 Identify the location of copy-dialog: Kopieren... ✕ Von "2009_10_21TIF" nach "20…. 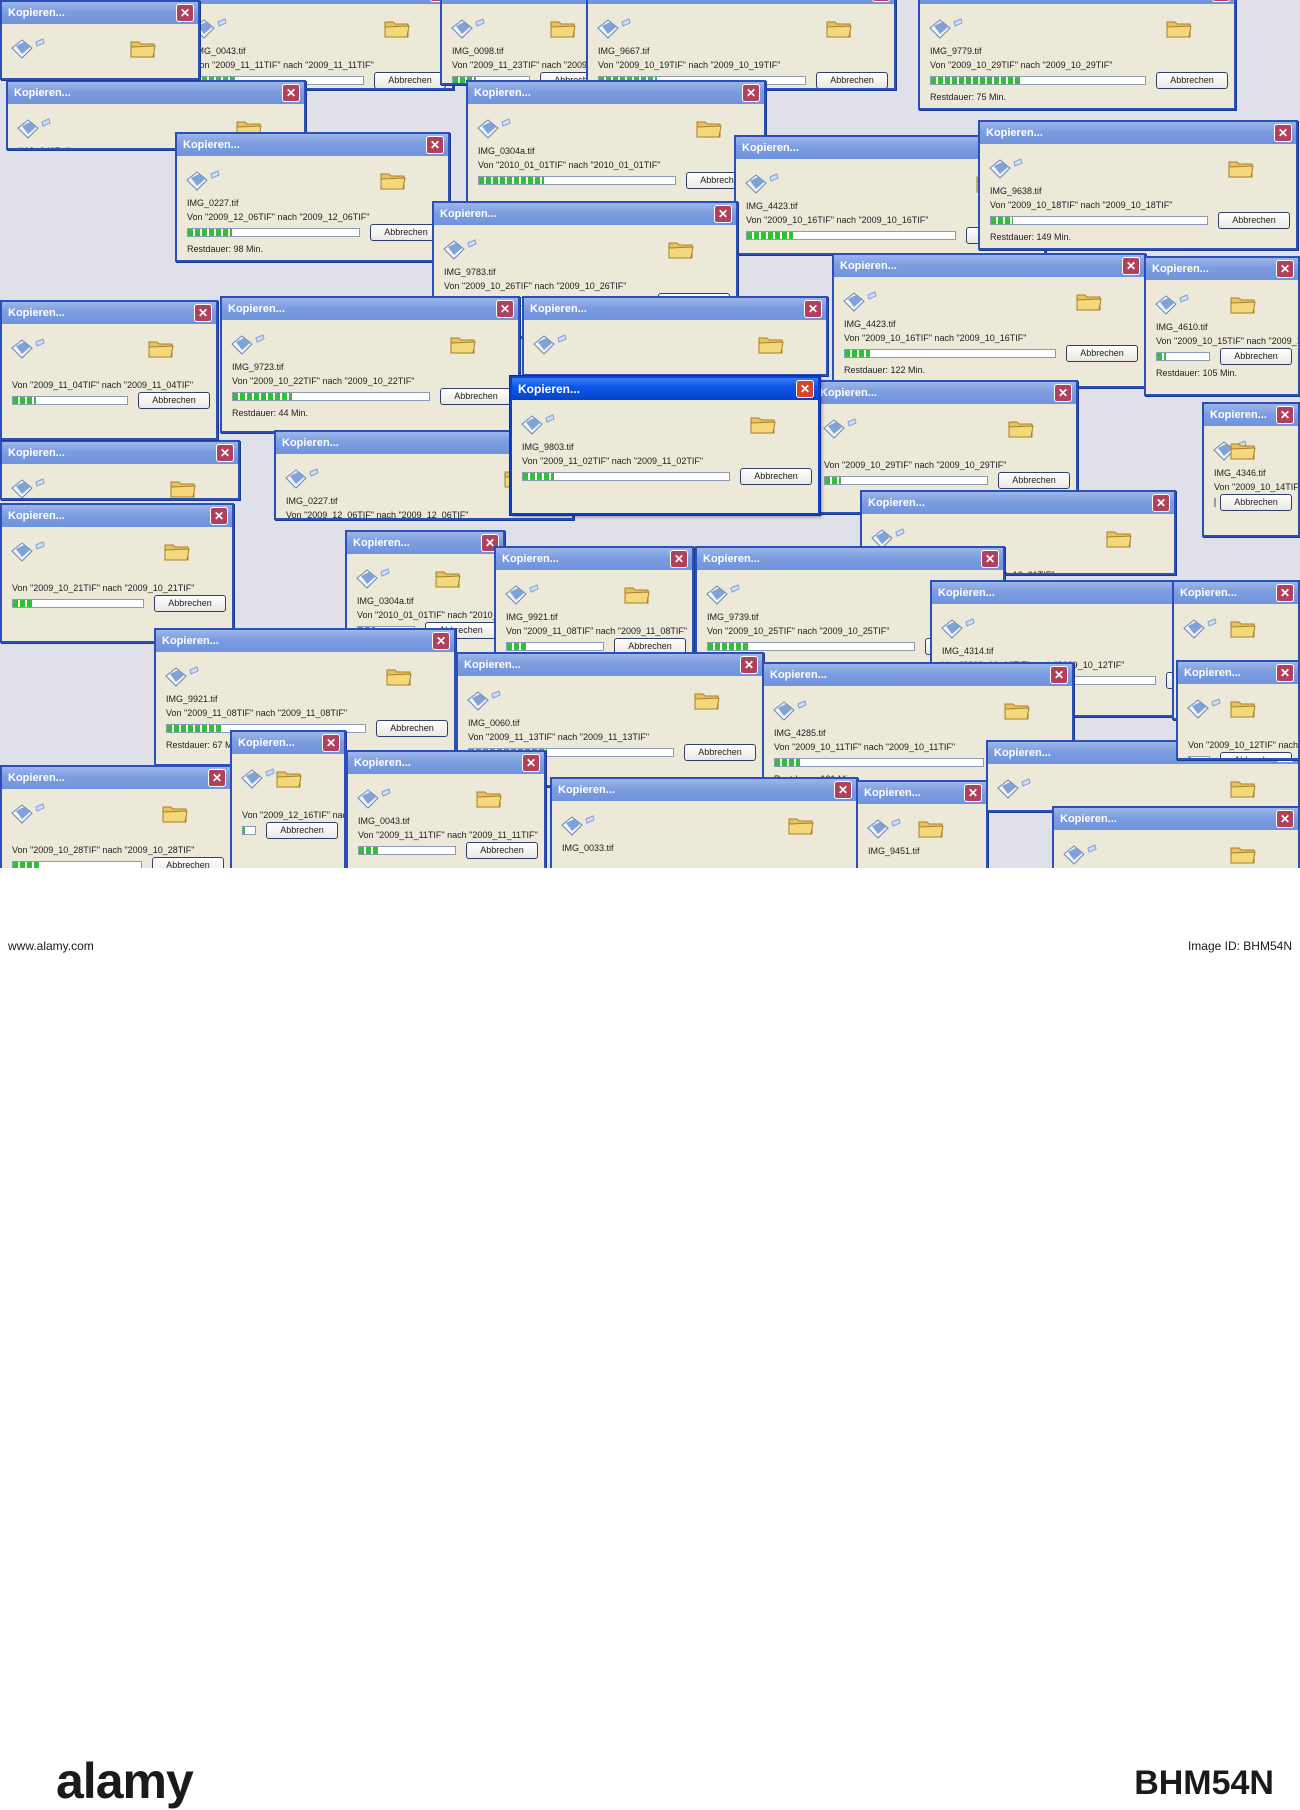
(117, 573).